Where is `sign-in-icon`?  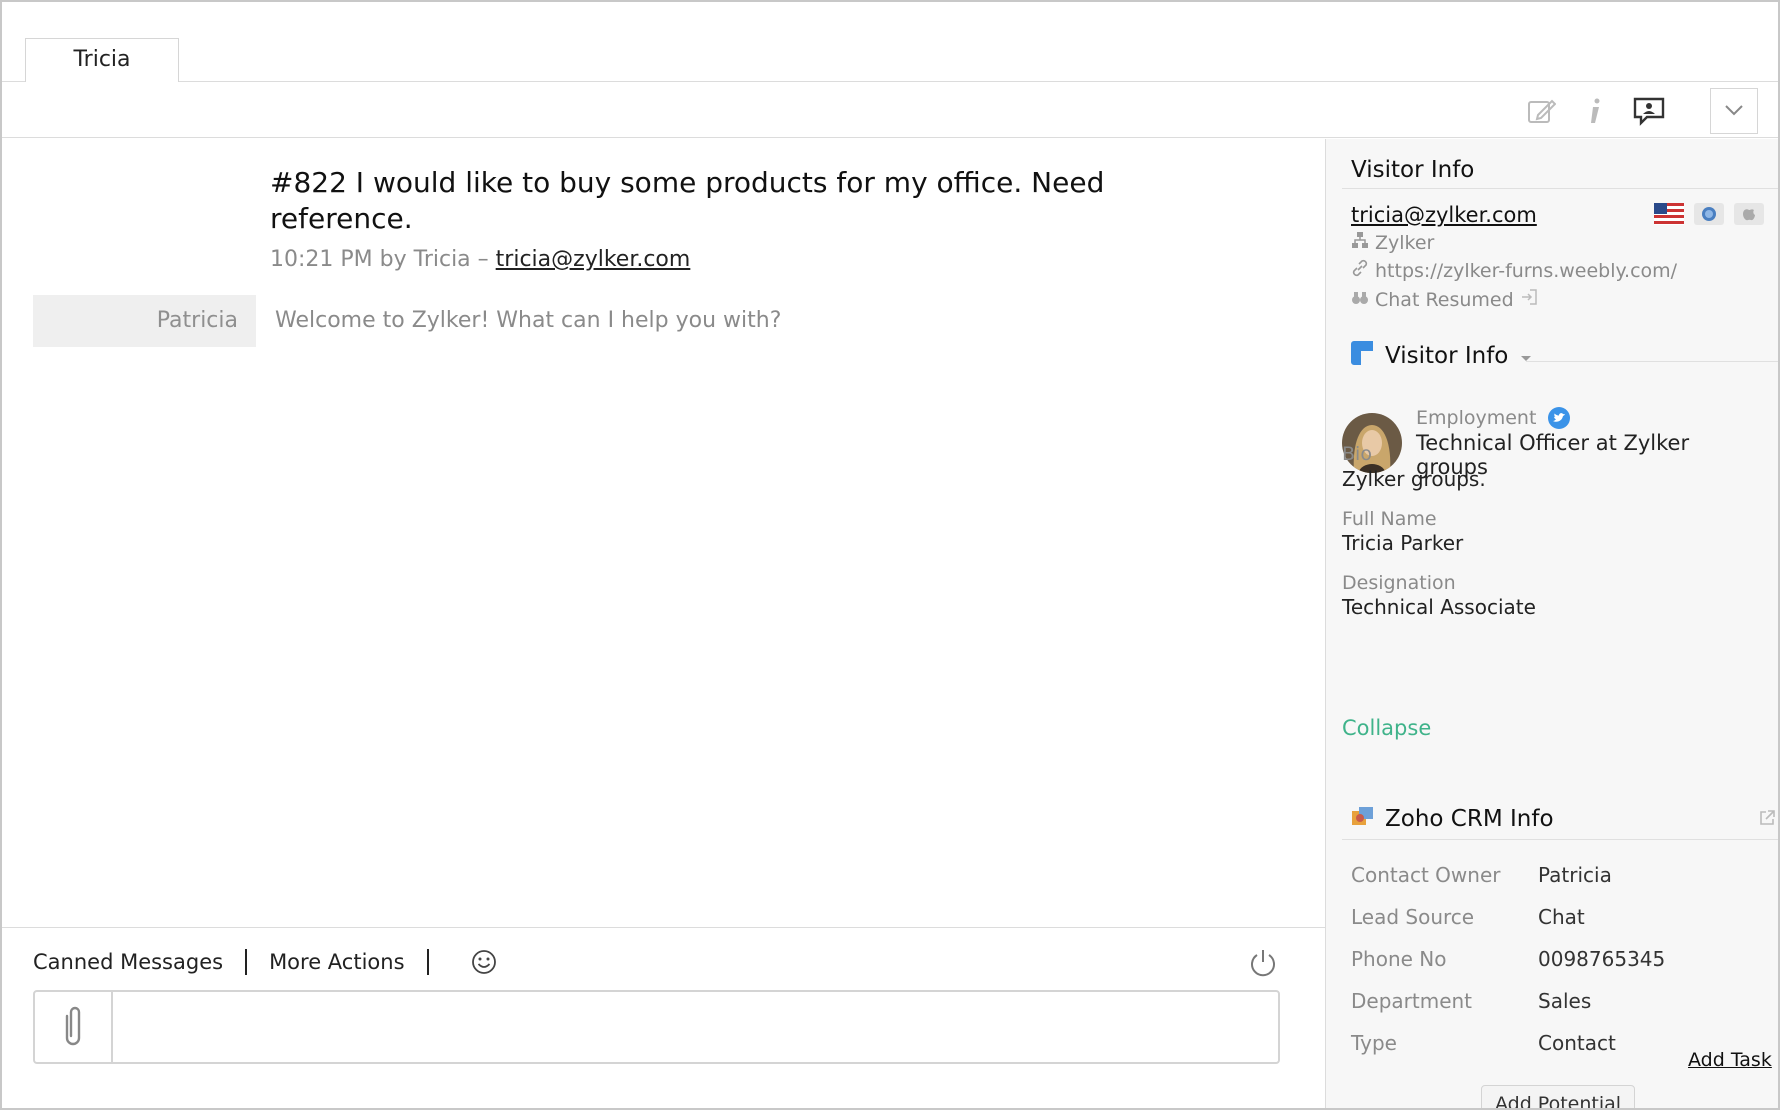
sign-in-icon is located at coordinates (1529, 299).